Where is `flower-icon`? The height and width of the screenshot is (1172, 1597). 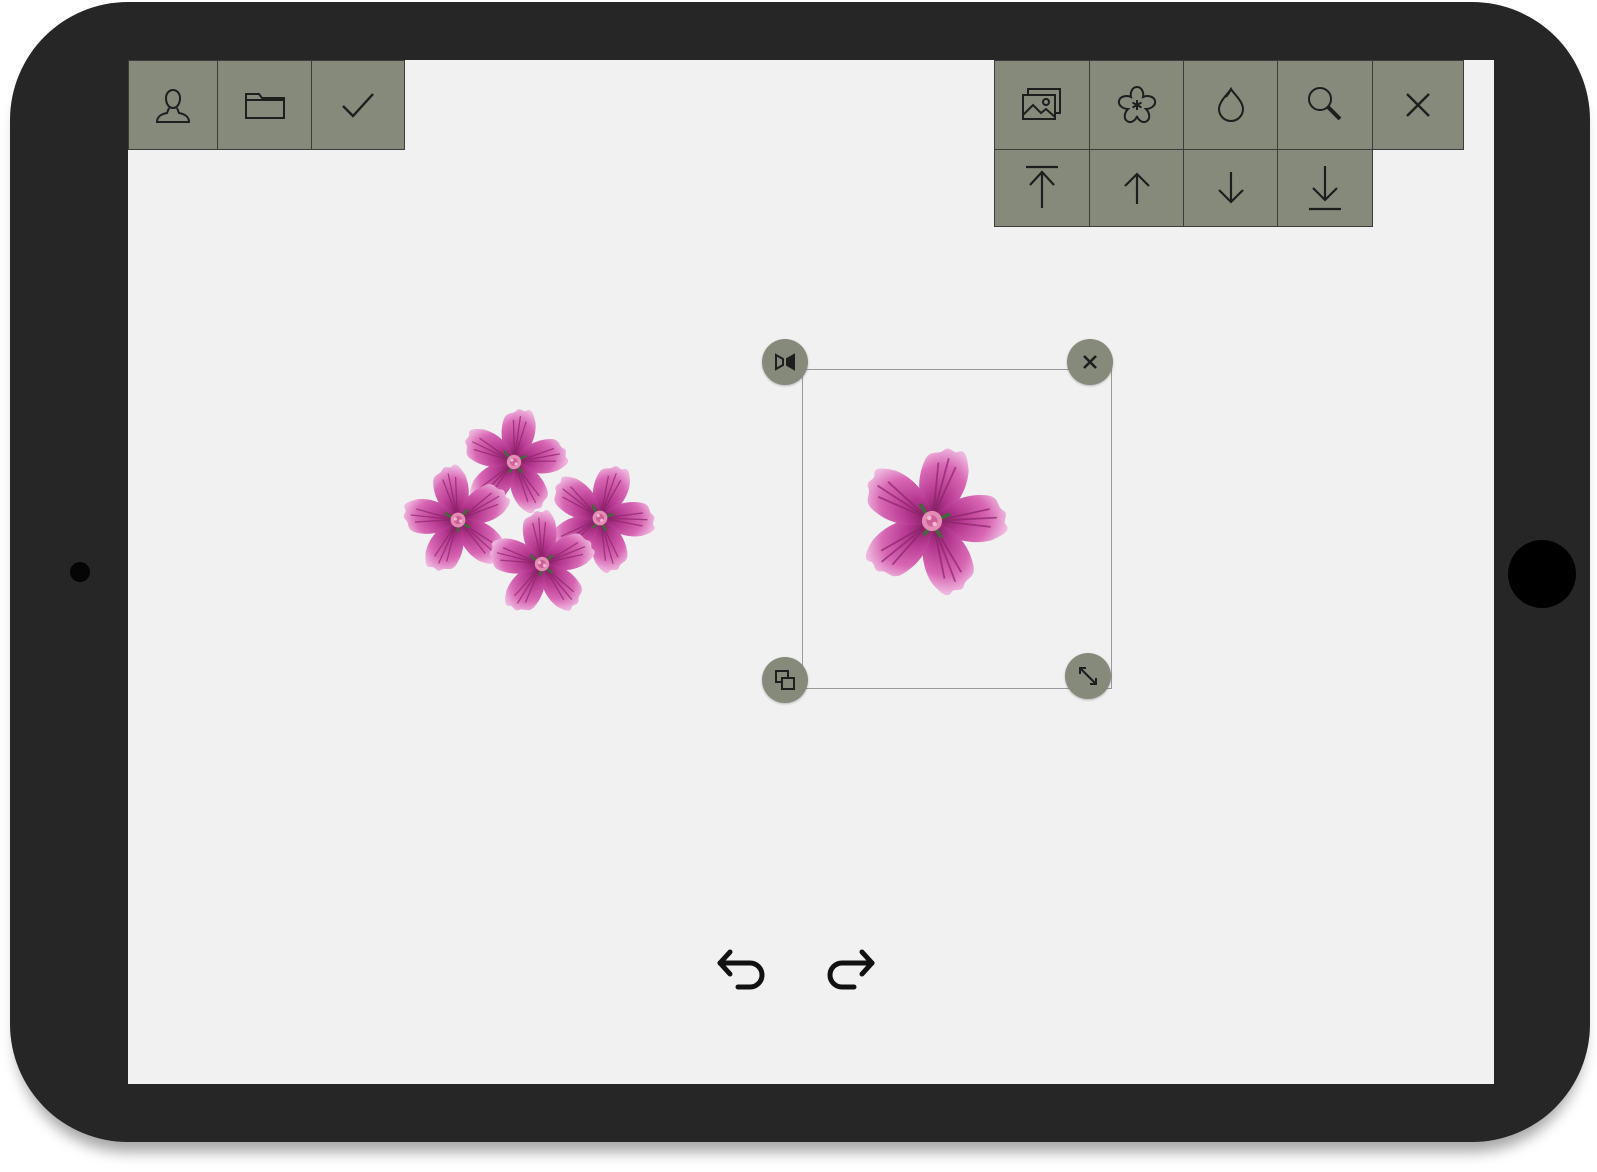 flower-icon is located at coordinates (1136, 104).